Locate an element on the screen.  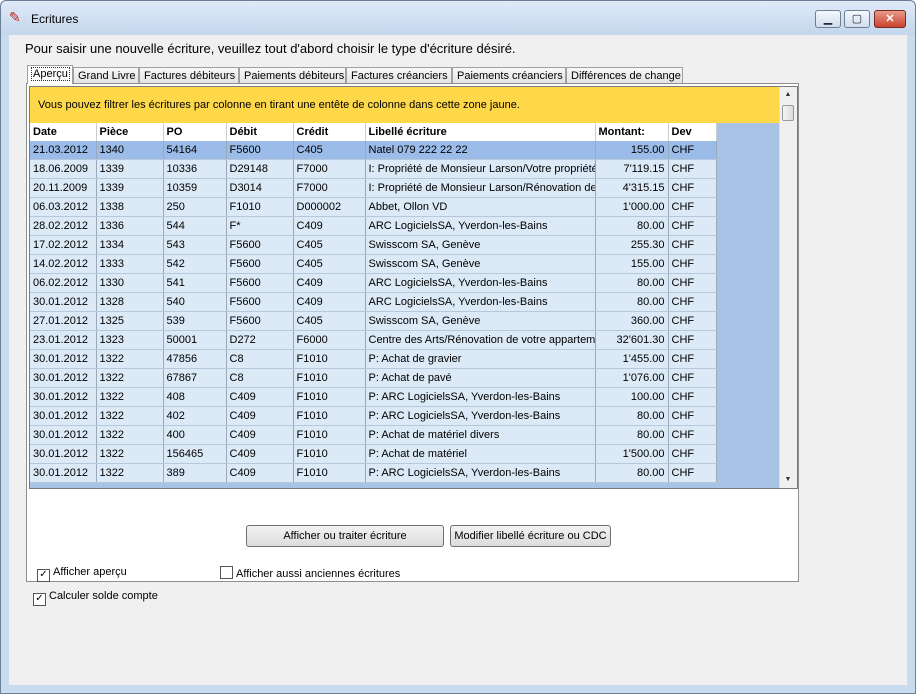
column-header-montant: Montant: is located at coordinates (632, 132).